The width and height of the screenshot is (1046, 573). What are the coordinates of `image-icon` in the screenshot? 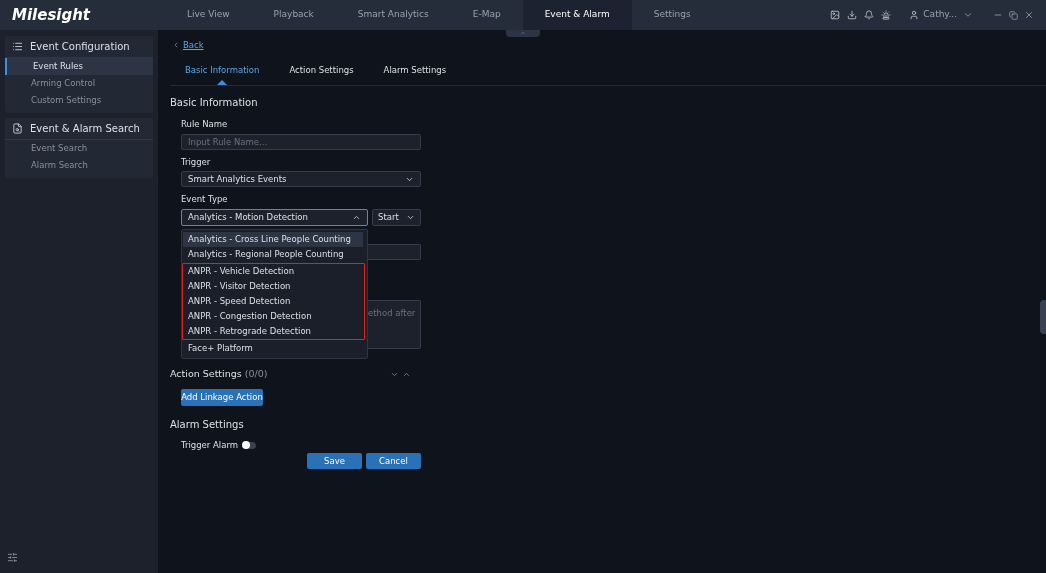 It's located at (835, 15).